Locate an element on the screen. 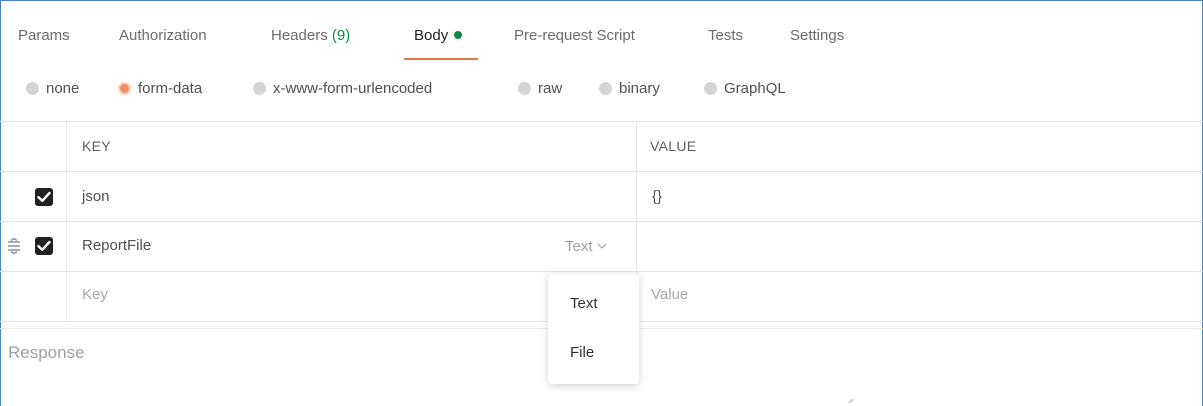 The height and width of the screenshot is (406, 1203). row-key-field: ReportFile is located at coordinates (116, 245).